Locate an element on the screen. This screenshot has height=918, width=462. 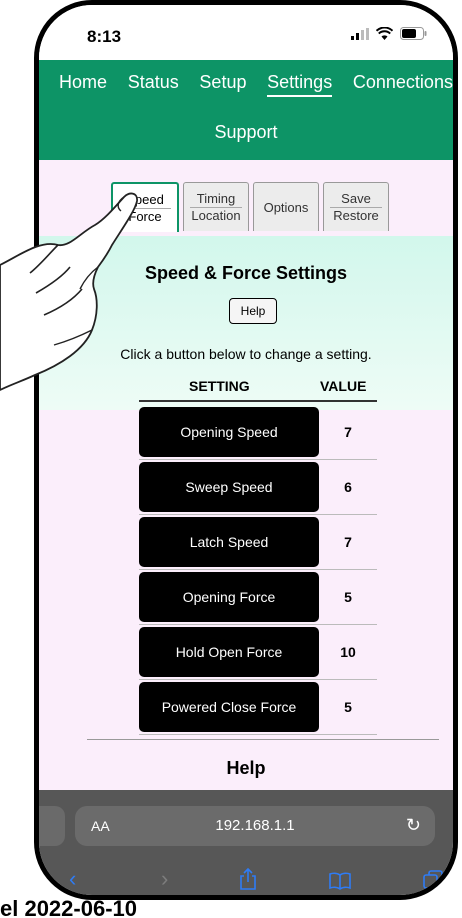
table-row: Opening Force 5 is located at coordinates (258, 597).